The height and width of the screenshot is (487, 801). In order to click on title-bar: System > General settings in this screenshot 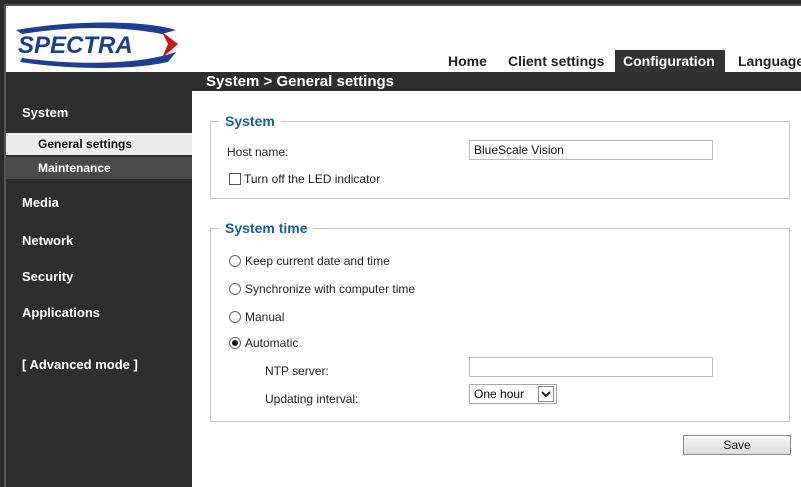, I will do `click(403, 81)`.